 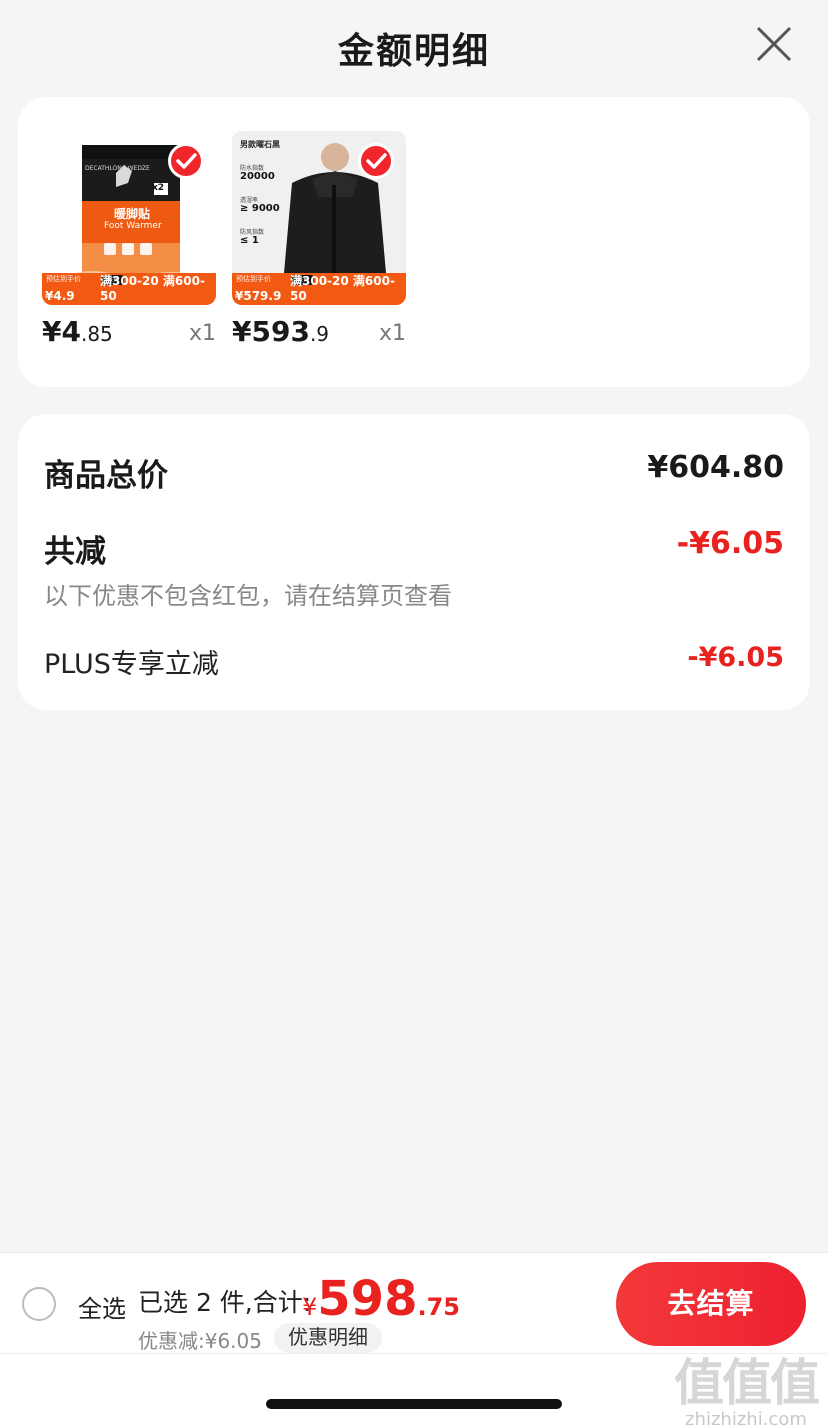 I want to click on product-brand: DECATHLON | WEDZE, so click(x=117, y=168).